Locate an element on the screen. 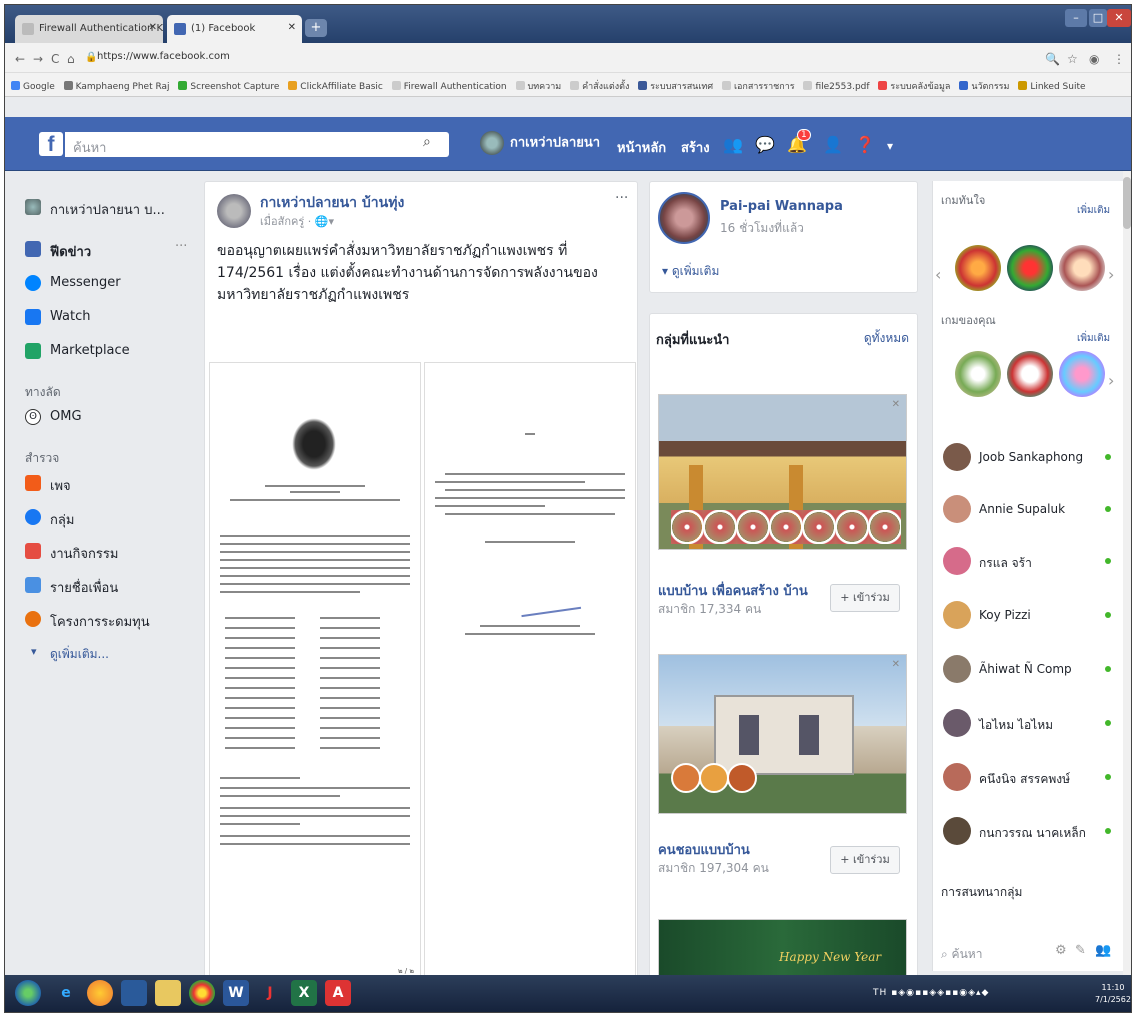  bookmark: คำสั่งแต่งตั้ง is located at coordinates (599, 86).